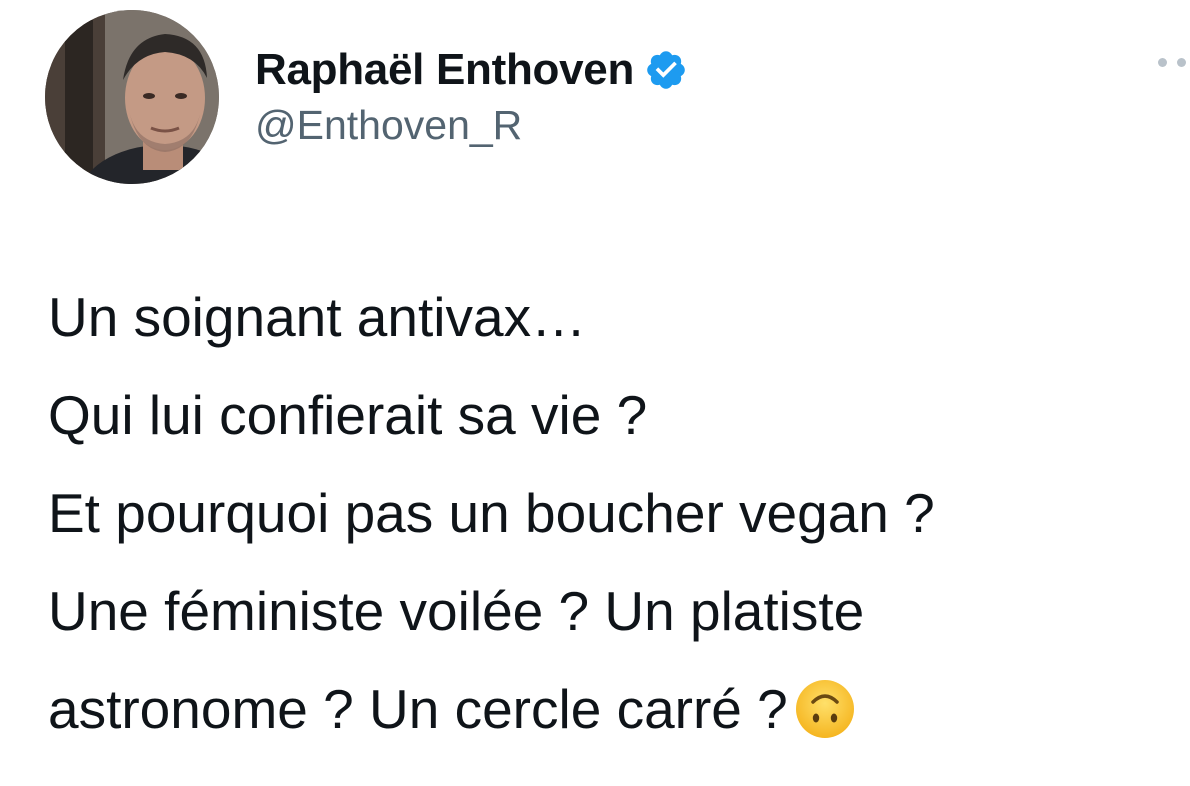 This screenshot has height=786, width=1190. I want to click on tweet-line-text: astronome ? Un cercle carré ?, so click(418, 709).